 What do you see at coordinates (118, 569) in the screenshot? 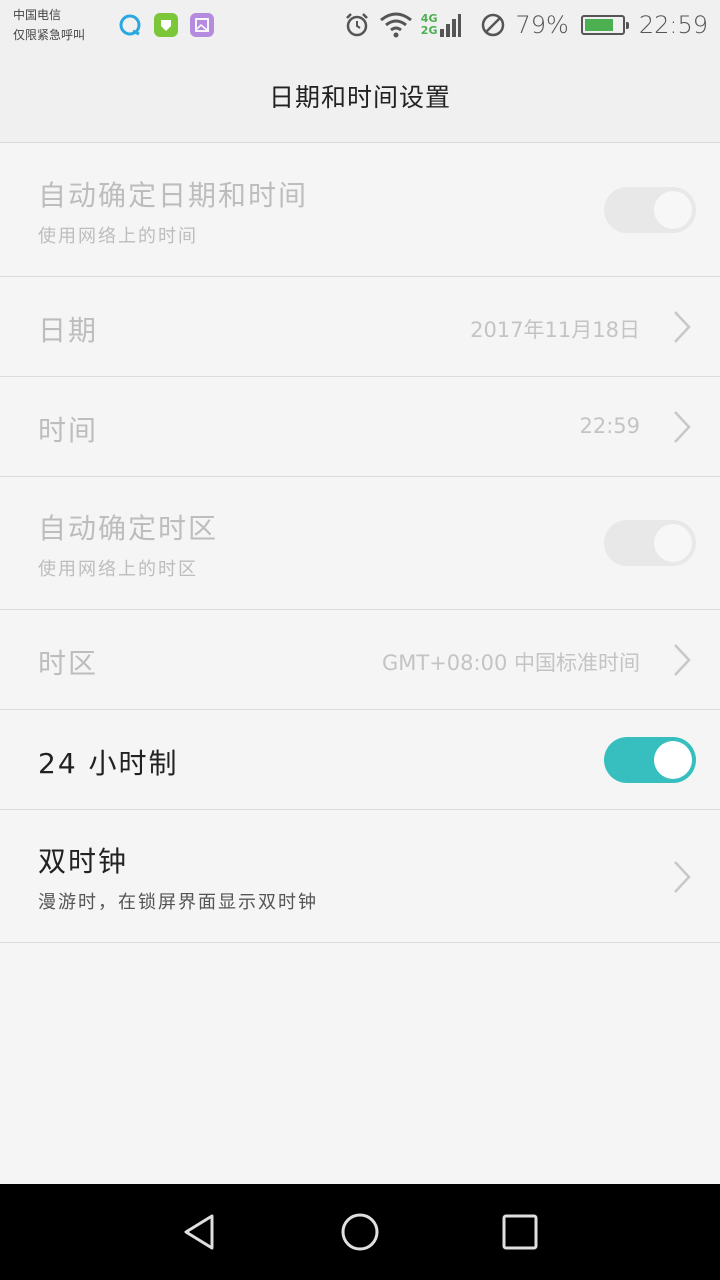
I see `setting-subtitle: 使用网络上的时区` at bounding box center [118, 569].